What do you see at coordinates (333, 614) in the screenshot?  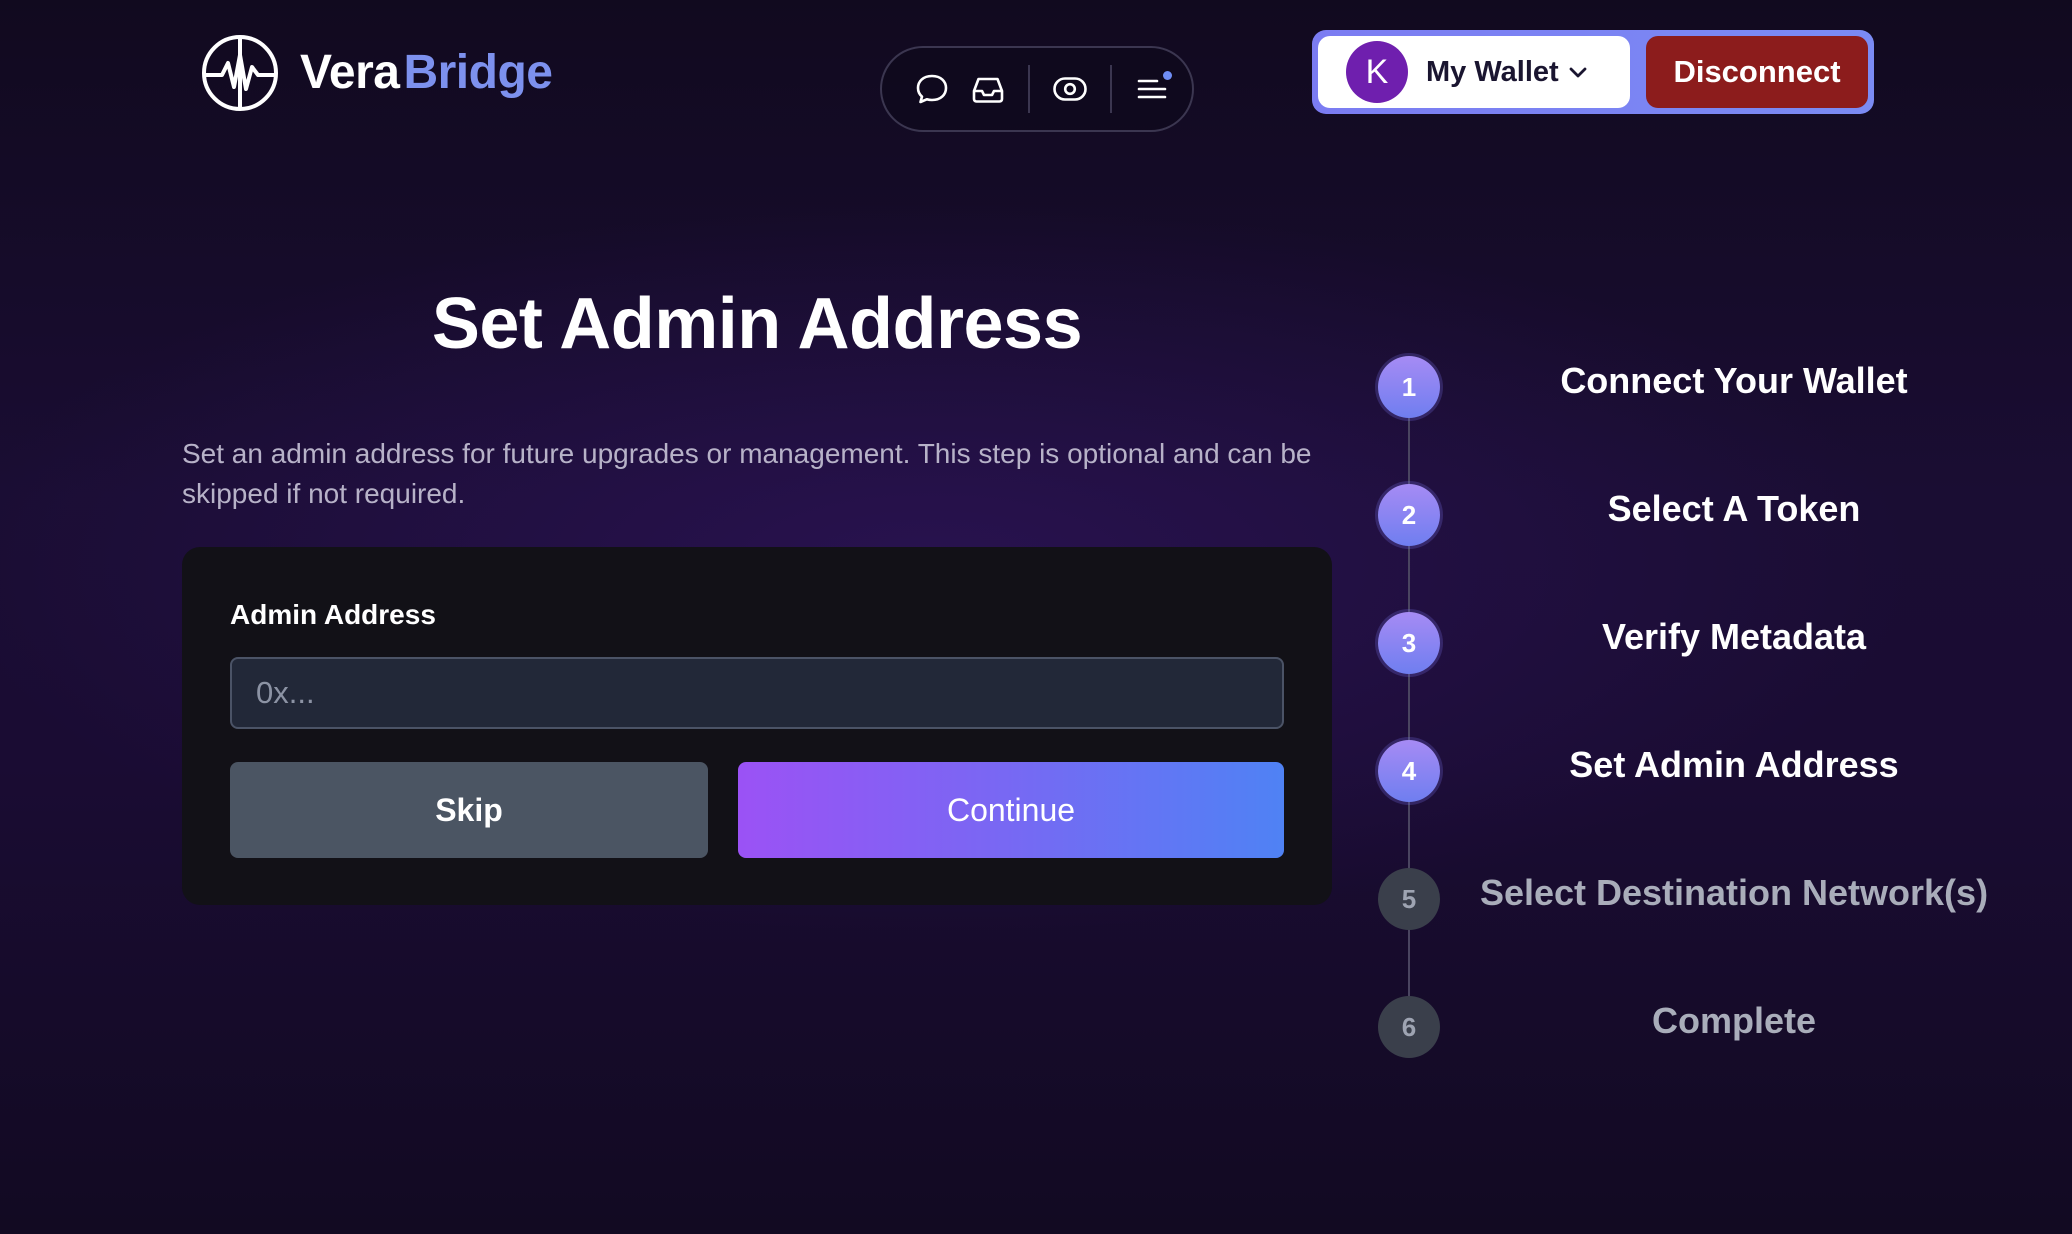 I see `admin-address-label: Admin Address` at bounding box center [333, 614].